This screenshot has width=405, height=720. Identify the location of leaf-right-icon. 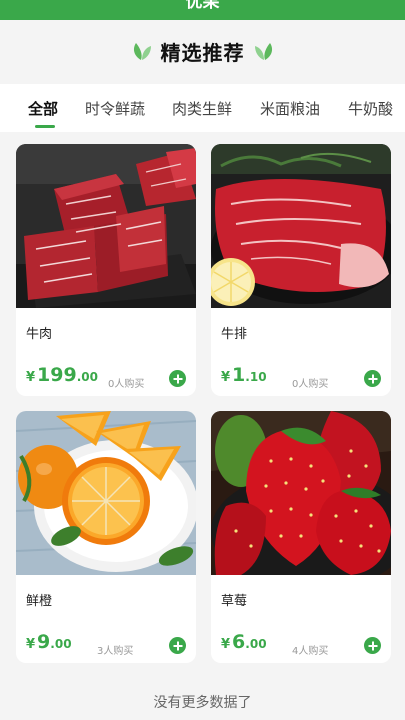
(263, 51).